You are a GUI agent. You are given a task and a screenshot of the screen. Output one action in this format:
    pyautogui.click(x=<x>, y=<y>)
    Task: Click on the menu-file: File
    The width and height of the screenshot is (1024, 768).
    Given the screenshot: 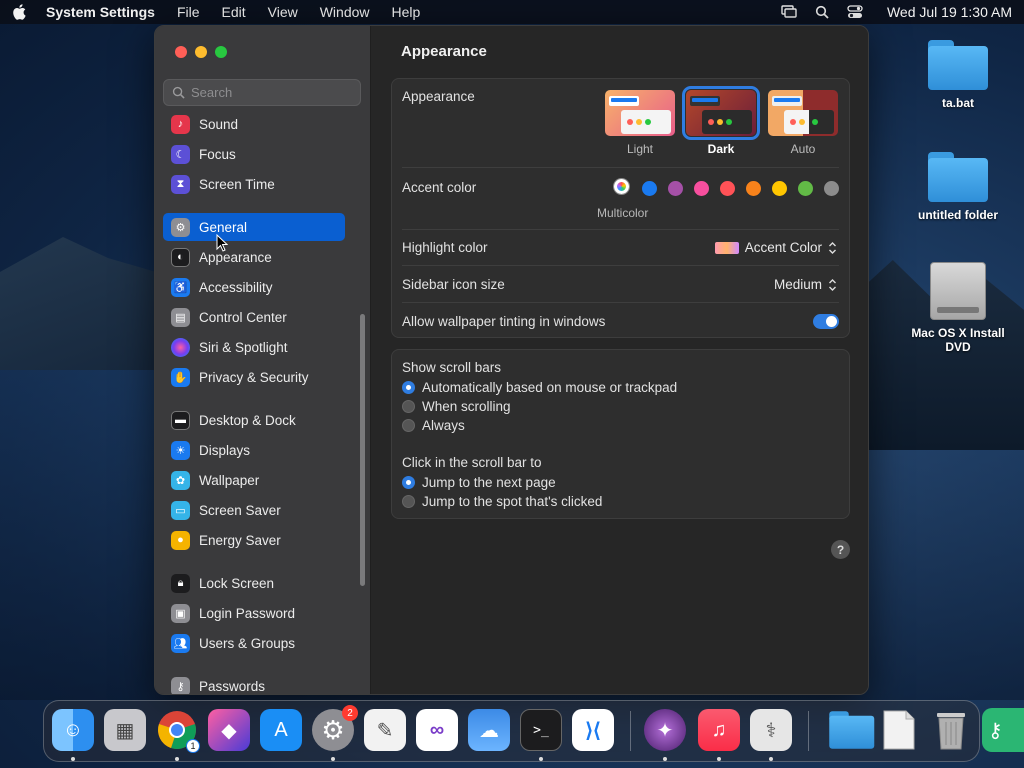 What is the action you would take?
    pyautogui.click(x=188, y=12)
    